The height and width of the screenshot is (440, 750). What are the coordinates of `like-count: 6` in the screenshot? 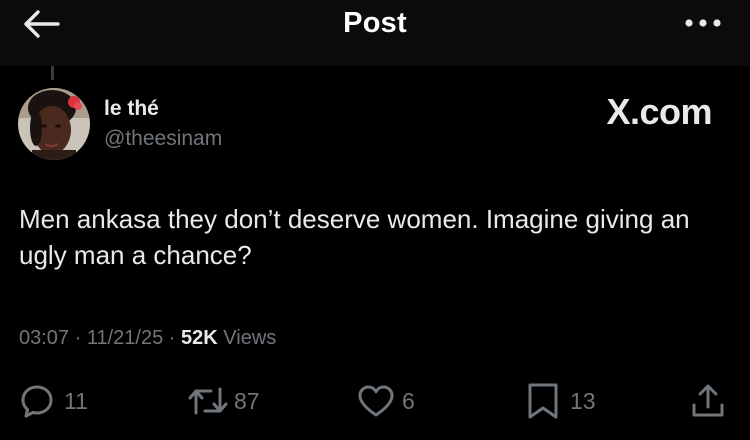 It's located at (408, 400).